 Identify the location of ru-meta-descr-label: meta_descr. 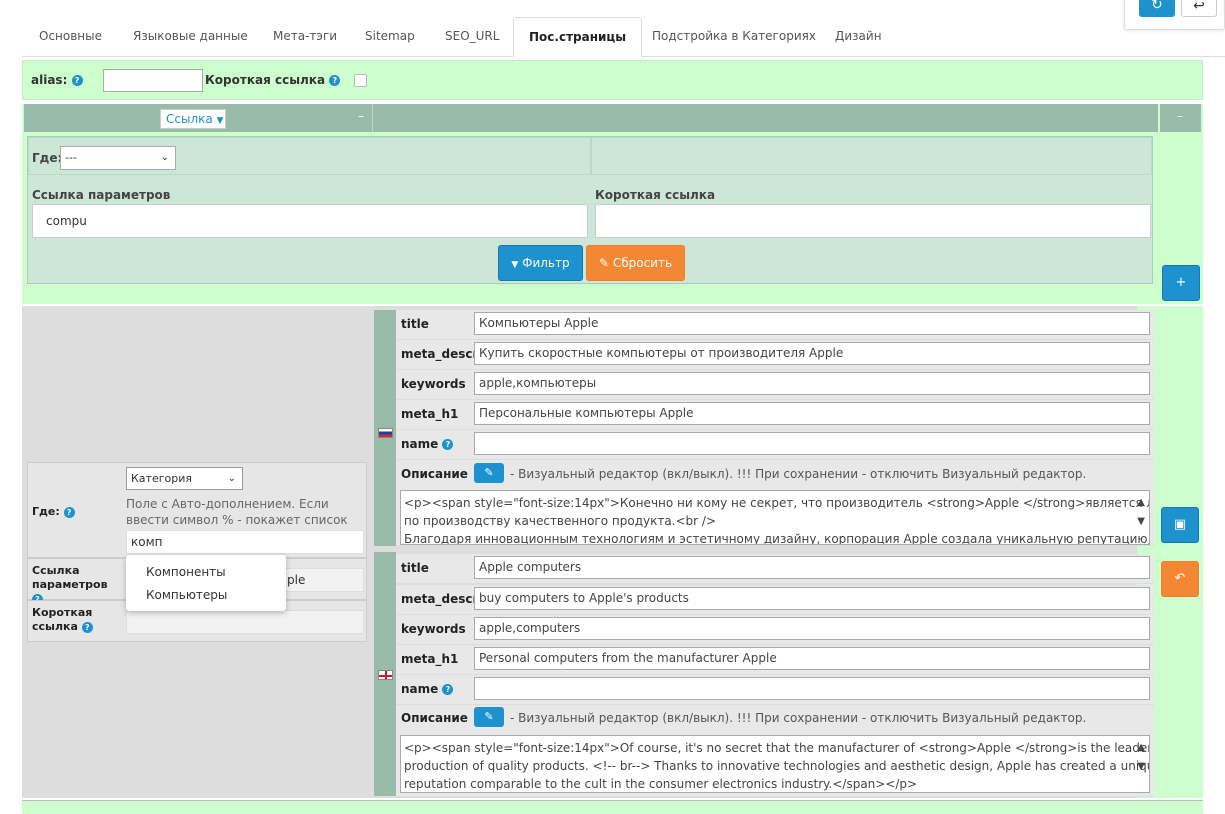
(440, 354).